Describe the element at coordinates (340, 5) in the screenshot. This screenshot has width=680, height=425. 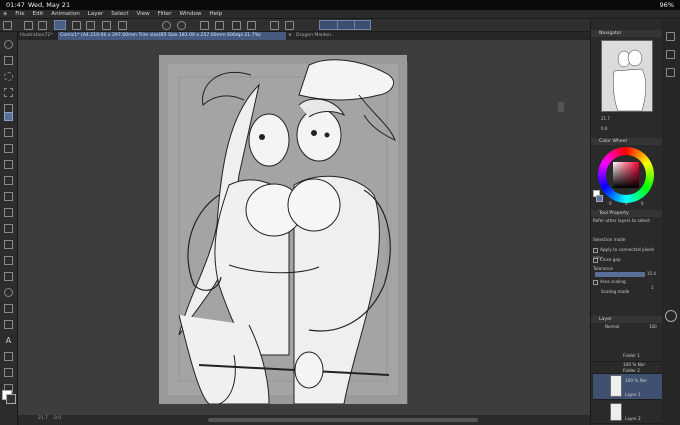
I see `status-bar: 01:47 Wed, May 21 96%` at that location.